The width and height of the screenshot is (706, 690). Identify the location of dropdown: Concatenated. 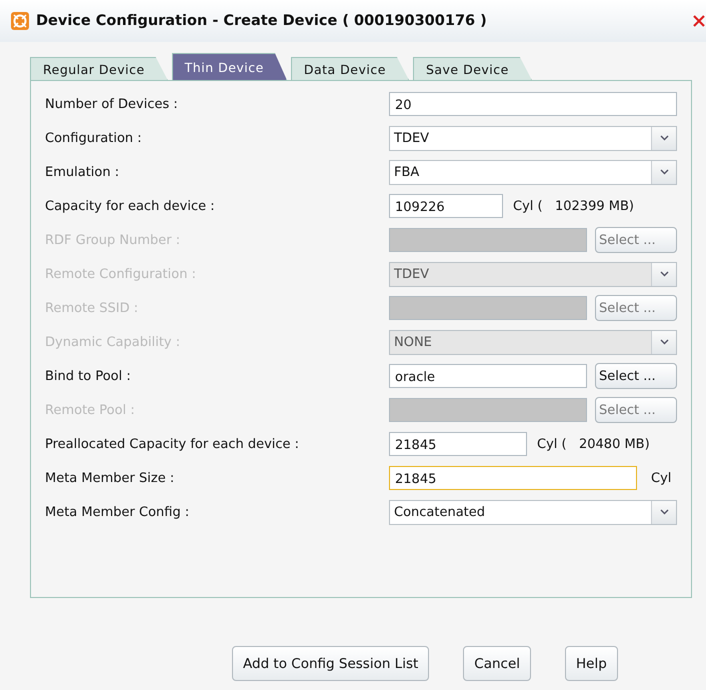
(533, 512).